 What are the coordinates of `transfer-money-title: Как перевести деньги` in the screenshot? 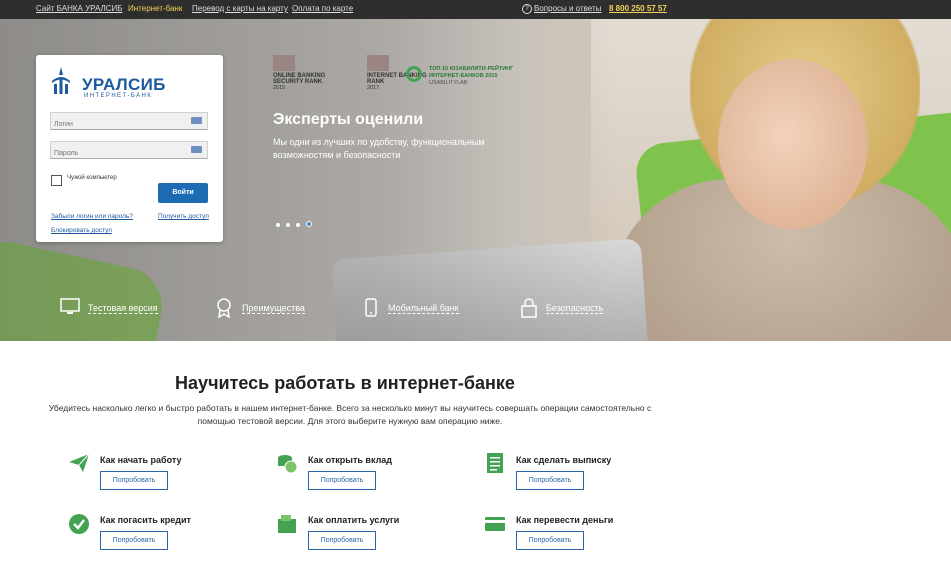 It's located at (565, 520).